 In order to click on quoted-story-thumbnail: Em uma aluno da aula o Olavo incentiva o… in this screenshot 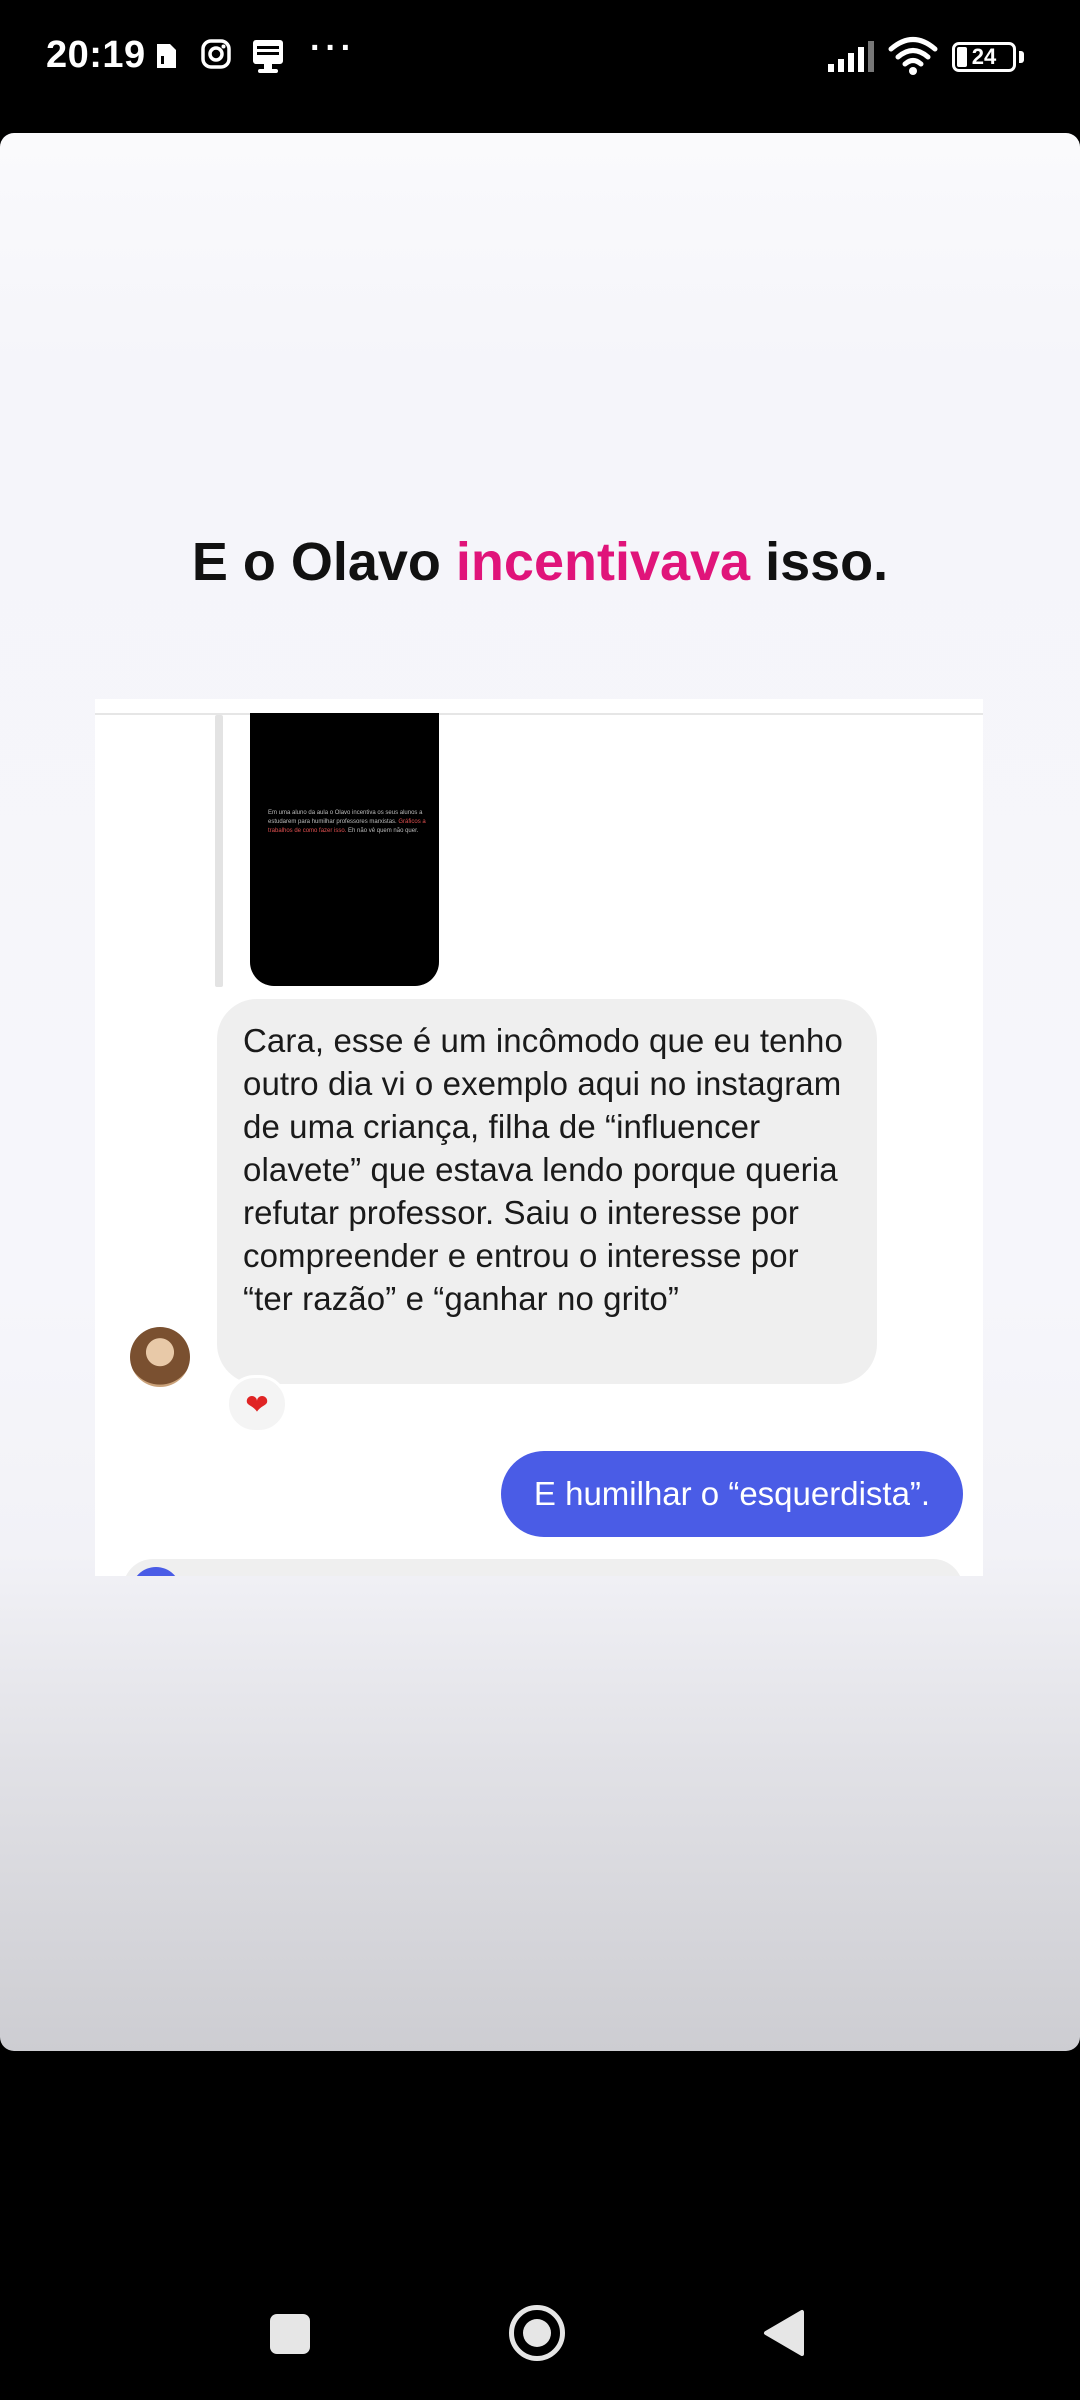, I will do `click(344, 849)`.